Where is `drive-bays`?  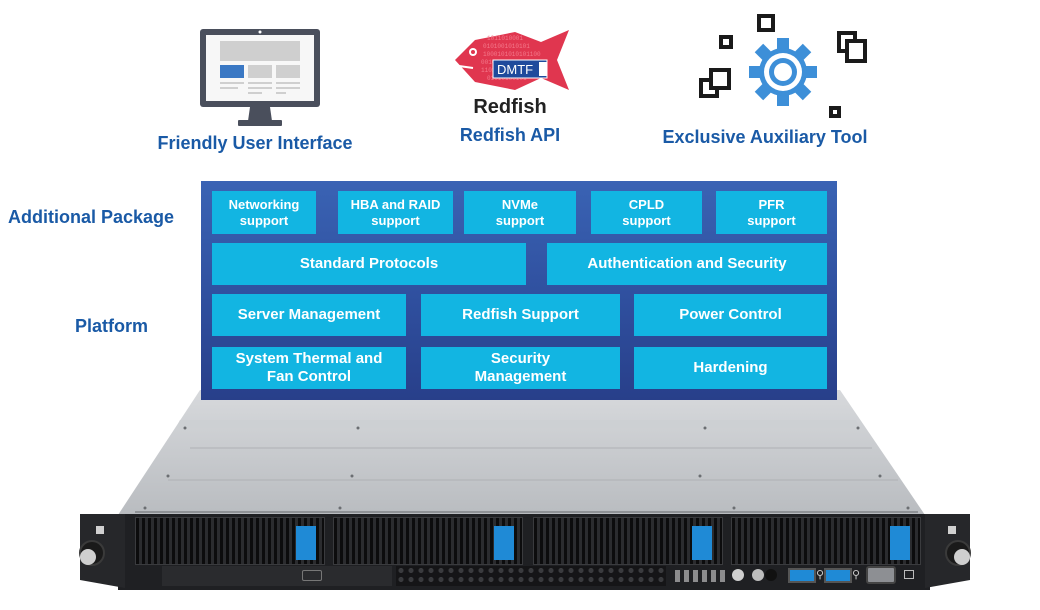
drive-bays is located at coordinates (530, 541).